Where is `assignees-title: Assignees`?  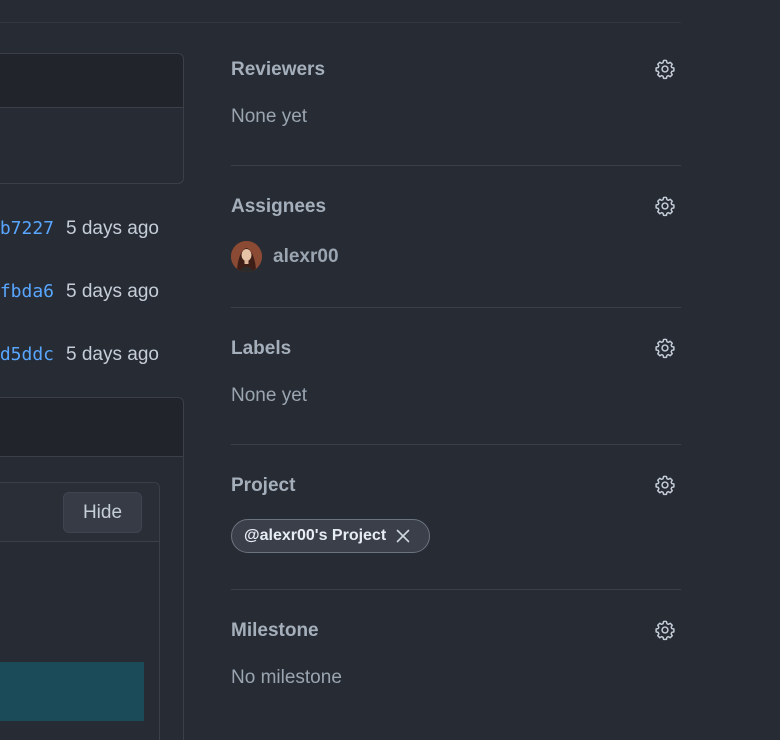
assignees-title: Assignees is located at coordinates (279, 206).